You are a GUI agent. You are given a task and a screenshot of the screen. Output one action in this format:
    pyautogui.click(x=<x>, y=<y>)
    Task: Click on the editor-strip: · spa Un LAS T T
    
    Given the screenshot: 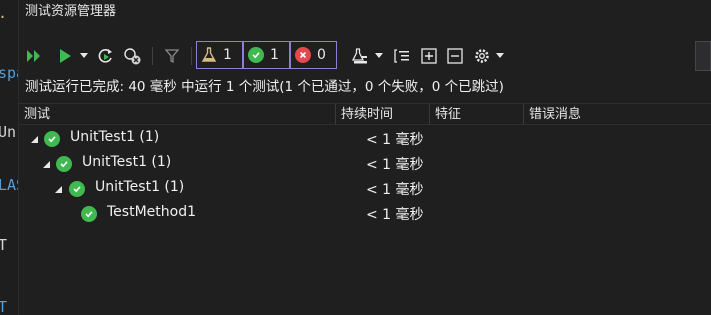 What is the action you would take?
    pyautogui.click(x=9, y=157)
    